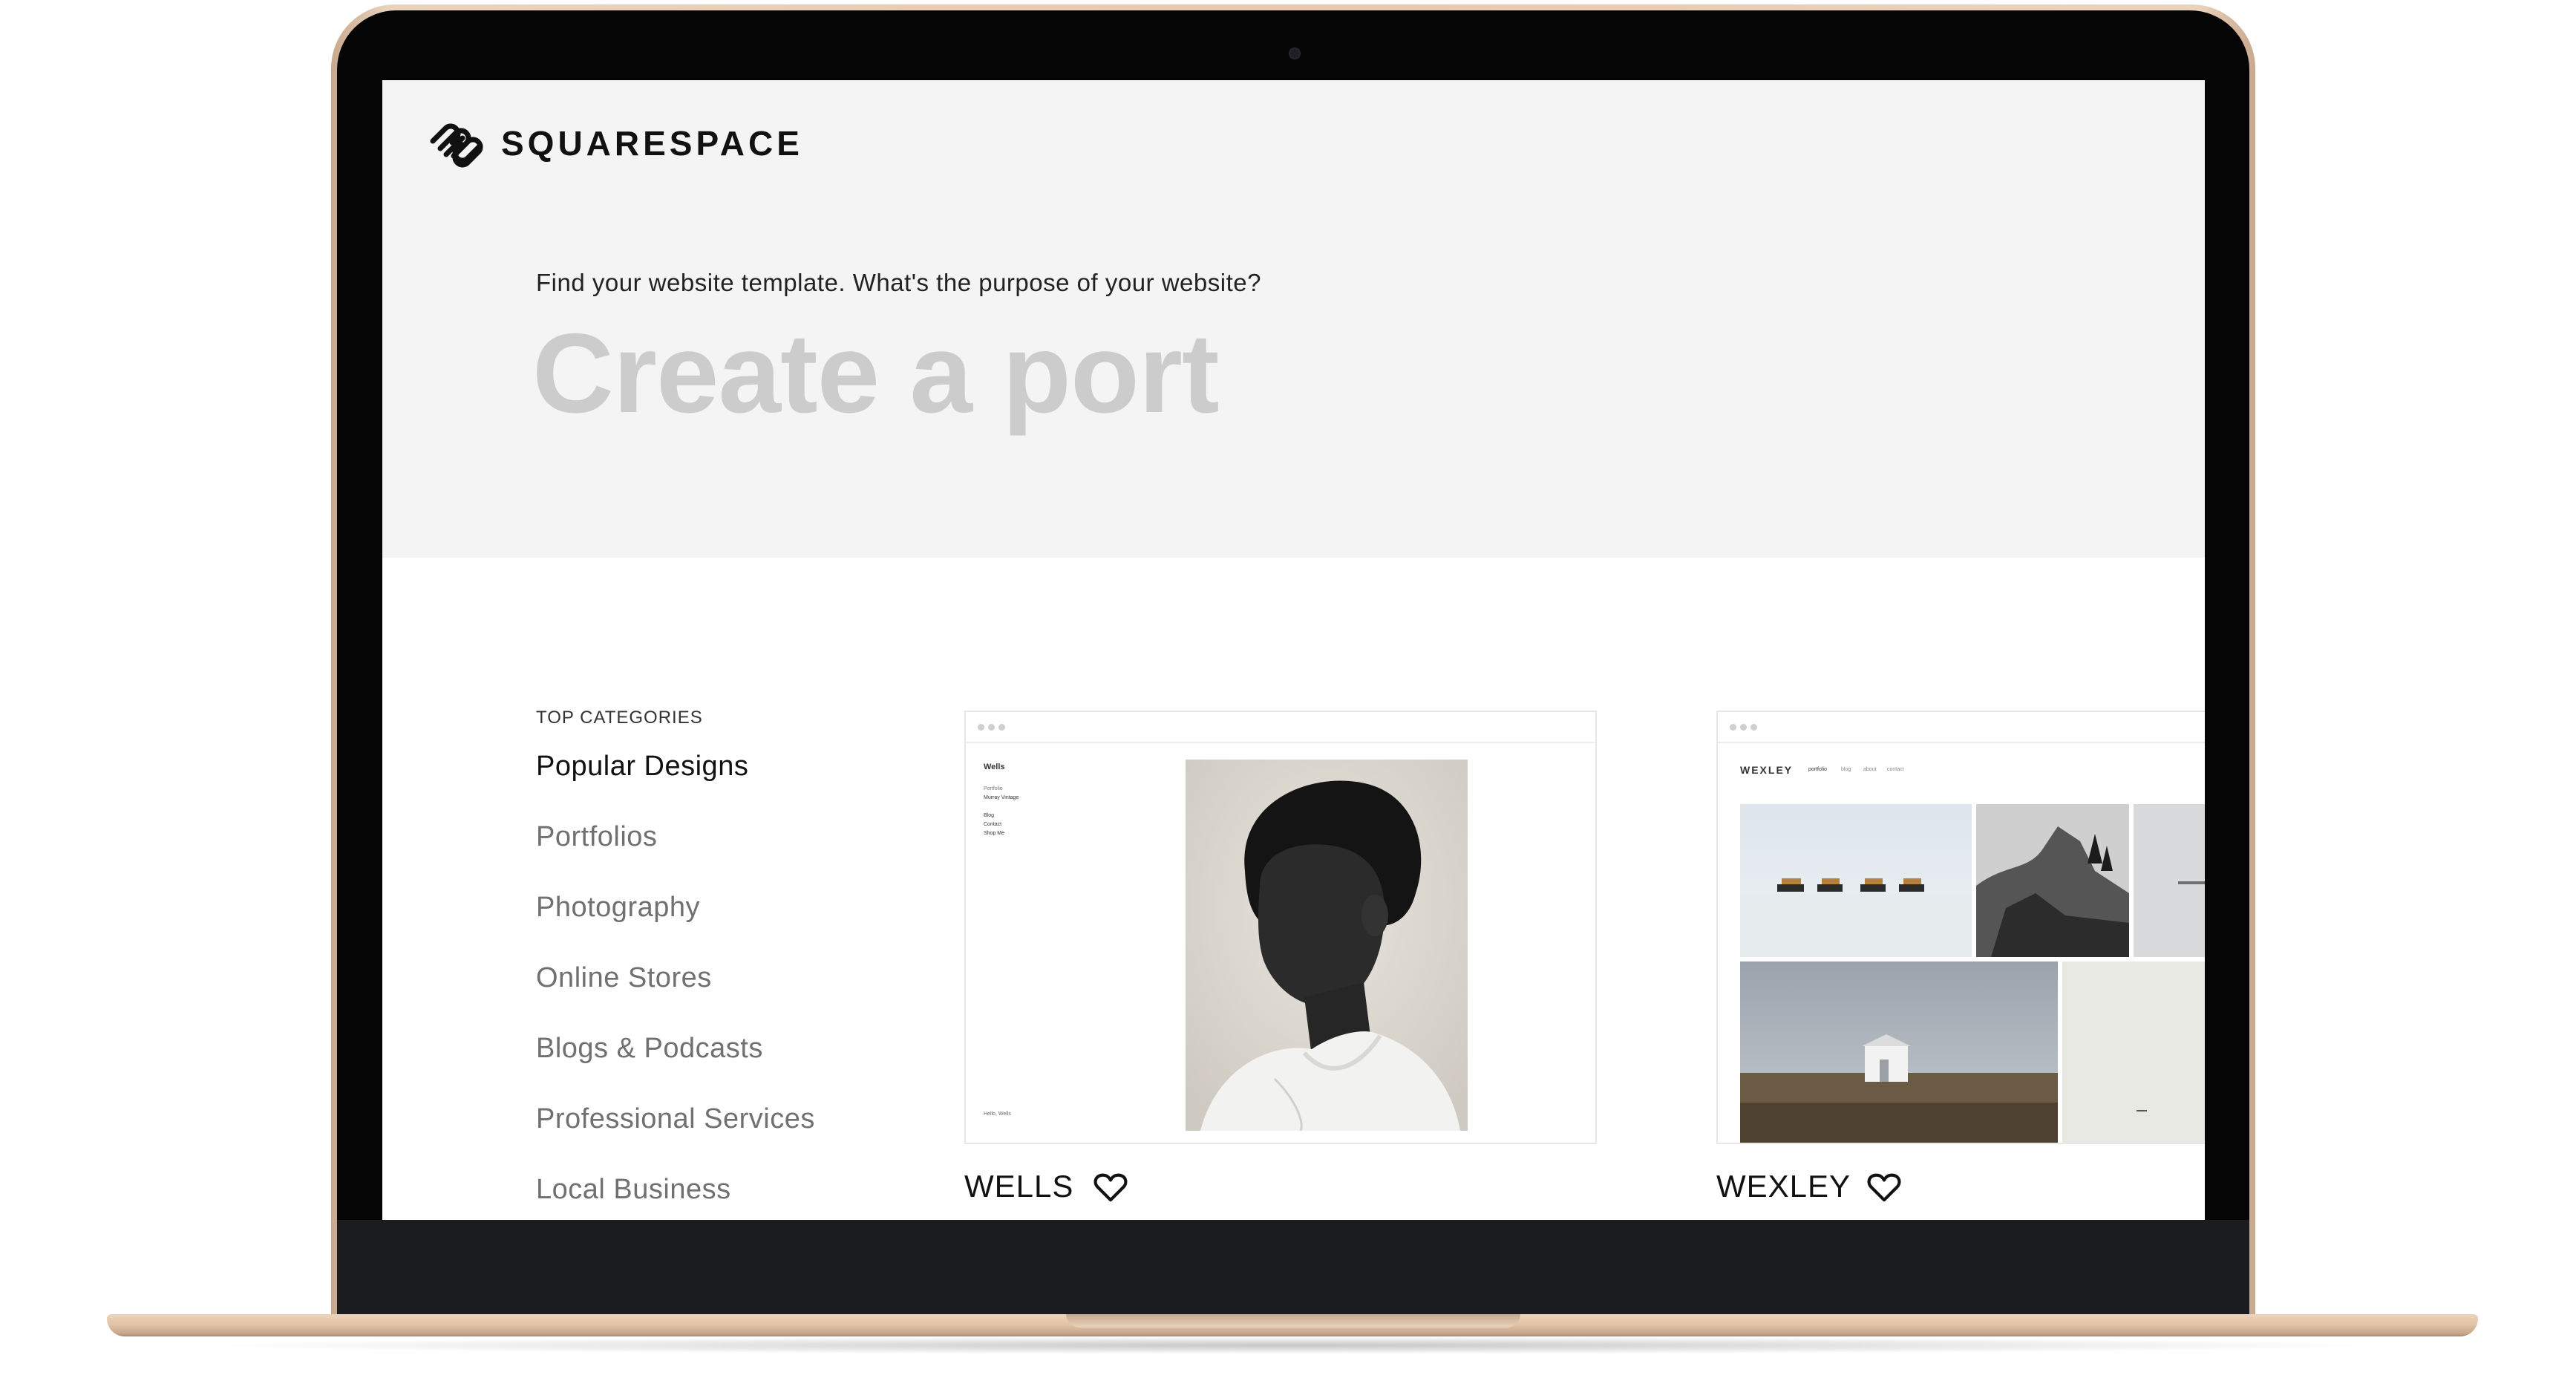  What do you see at coordinates (1899, 1052) in the screenshot?
I see `hut-landscape-photo` at bounding box center [1899, 1052].